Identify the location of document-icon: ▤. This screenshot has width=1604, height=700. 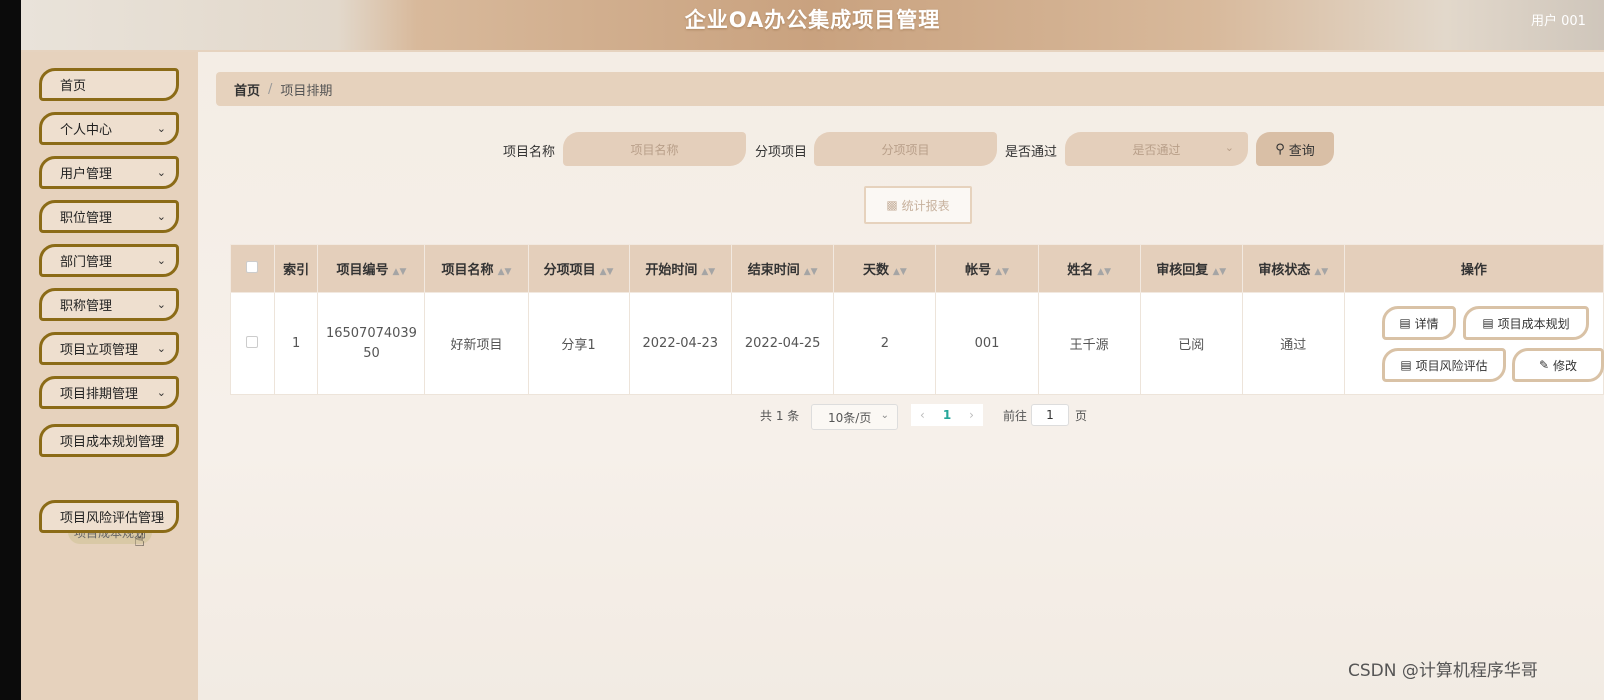
(1405, 323).